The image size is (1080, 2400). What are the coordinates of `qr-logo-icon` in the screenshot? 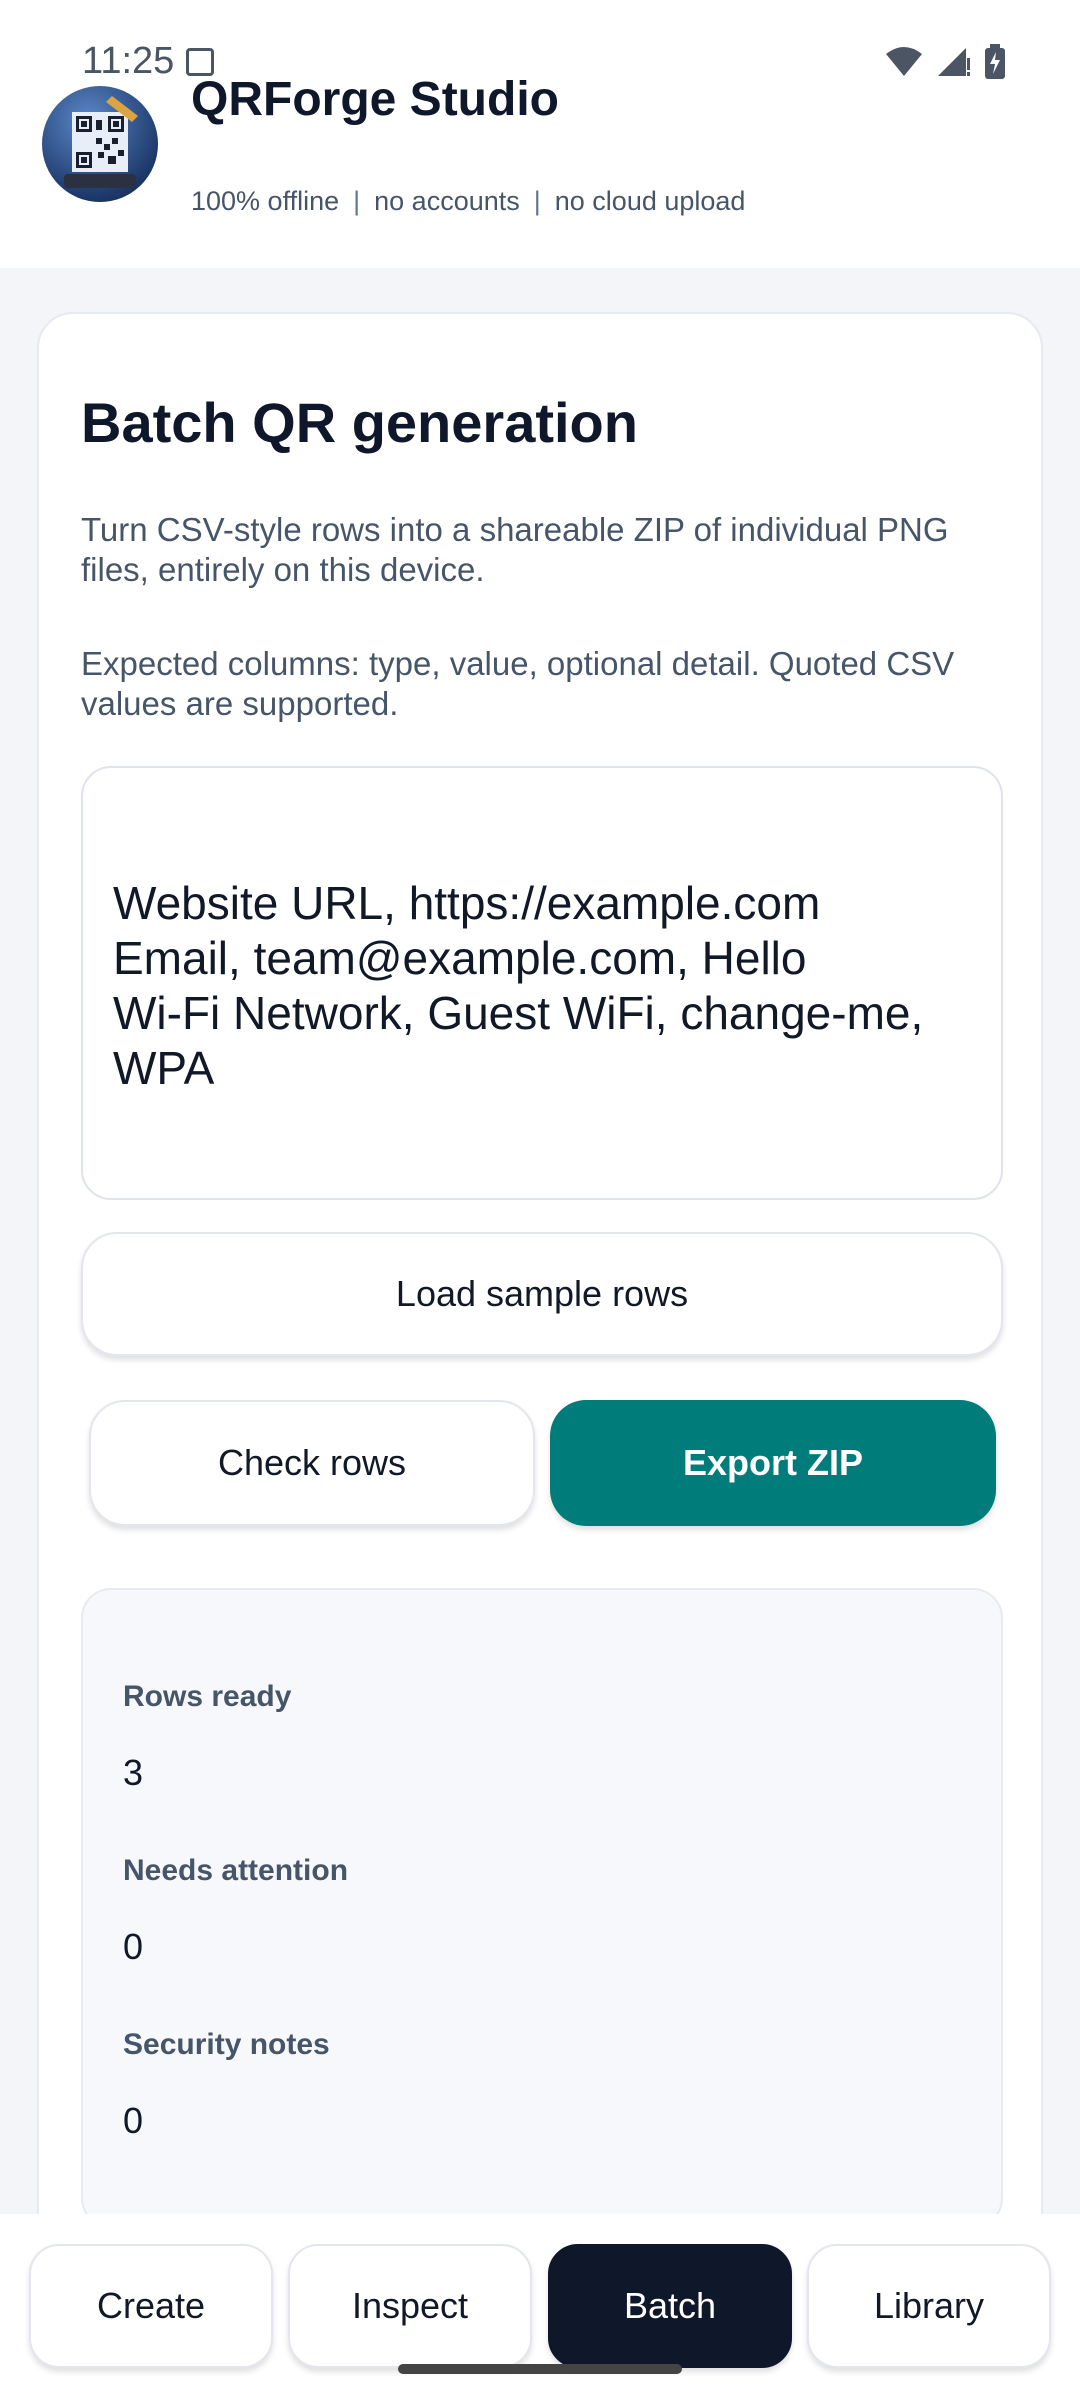 It's located at (100, 144).